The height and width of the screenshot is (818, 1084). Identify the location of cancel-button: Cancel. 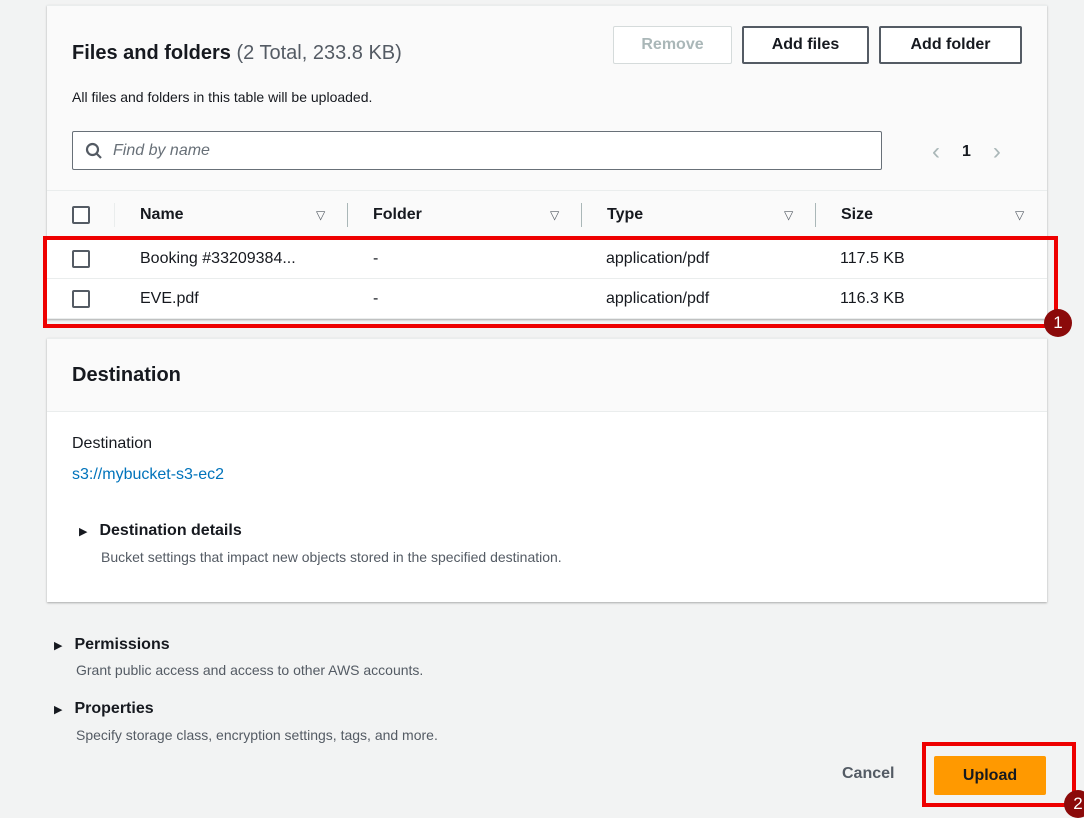
(868, 774).